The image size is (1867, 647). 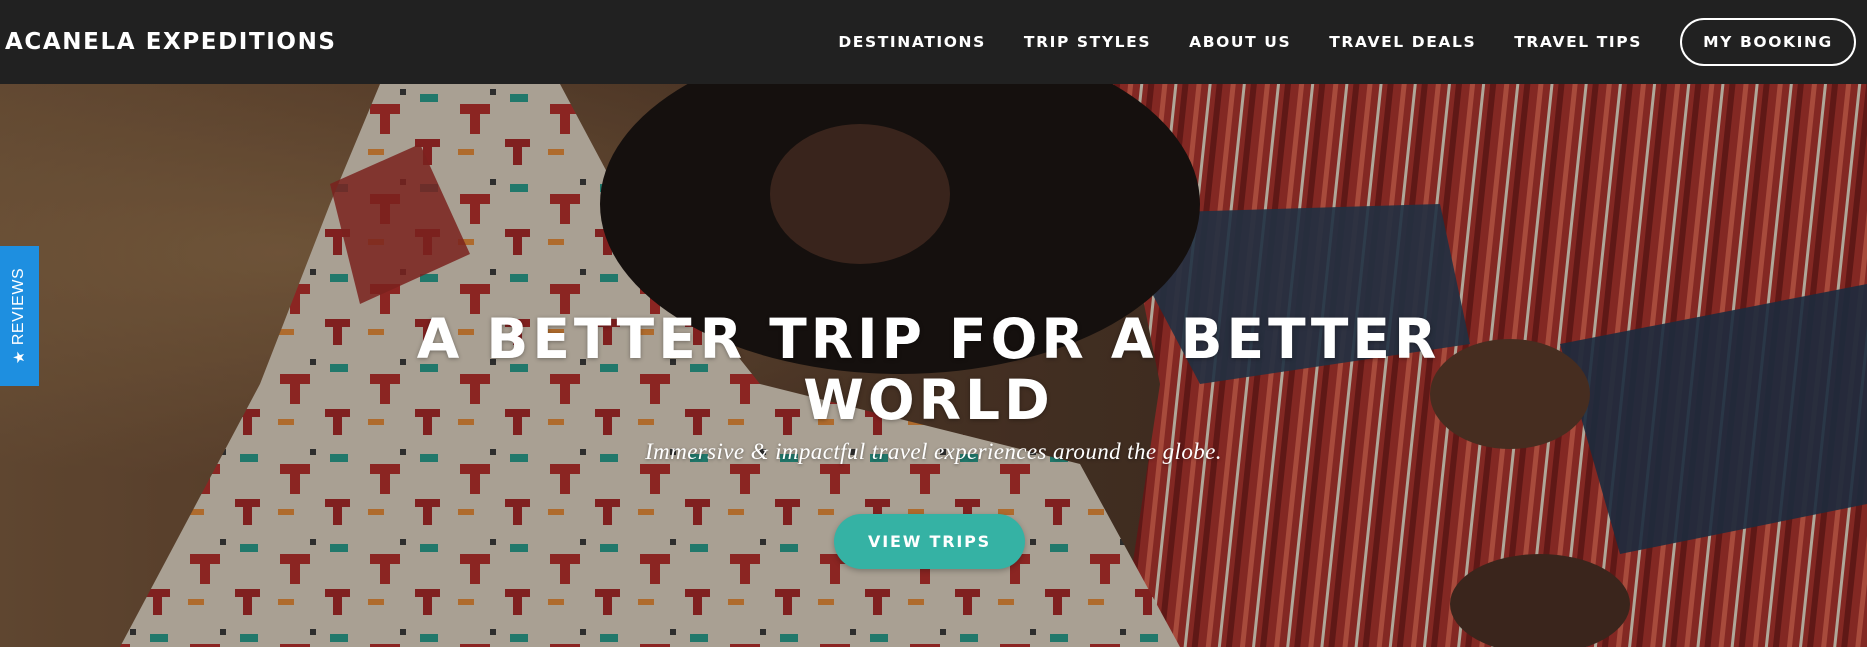 I want to click on nav-travel-tips: TRAVEL TIPS, so click(x=1578, y=42).